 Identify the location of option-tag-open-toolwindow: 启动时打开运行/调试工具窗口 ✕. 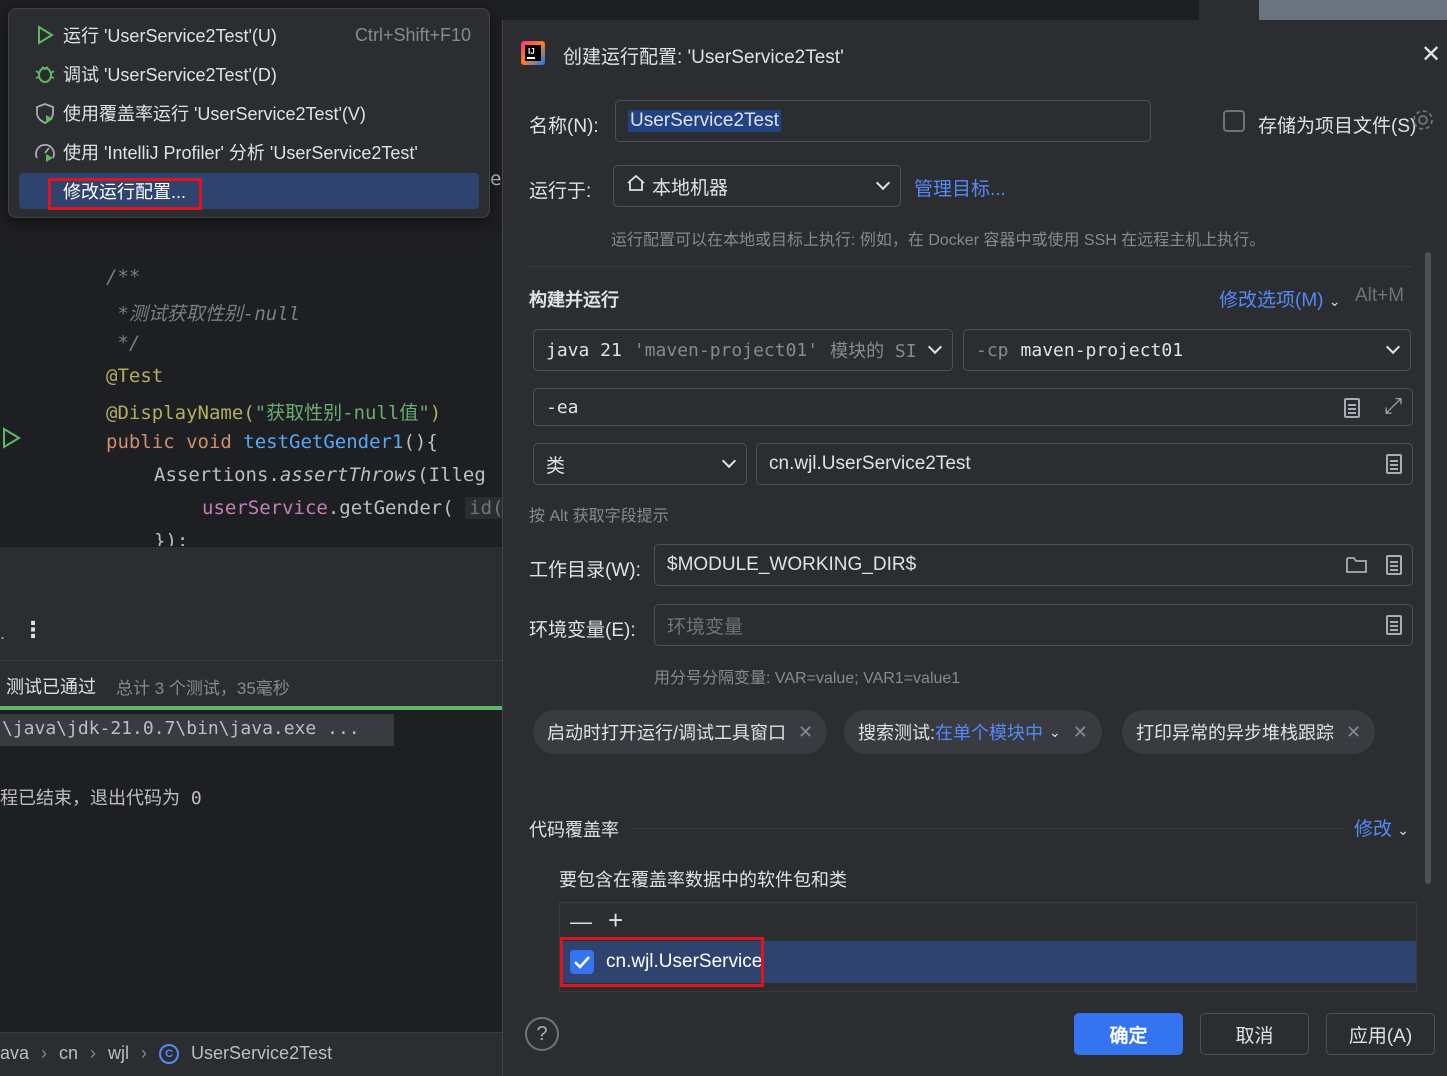
(680, 732).